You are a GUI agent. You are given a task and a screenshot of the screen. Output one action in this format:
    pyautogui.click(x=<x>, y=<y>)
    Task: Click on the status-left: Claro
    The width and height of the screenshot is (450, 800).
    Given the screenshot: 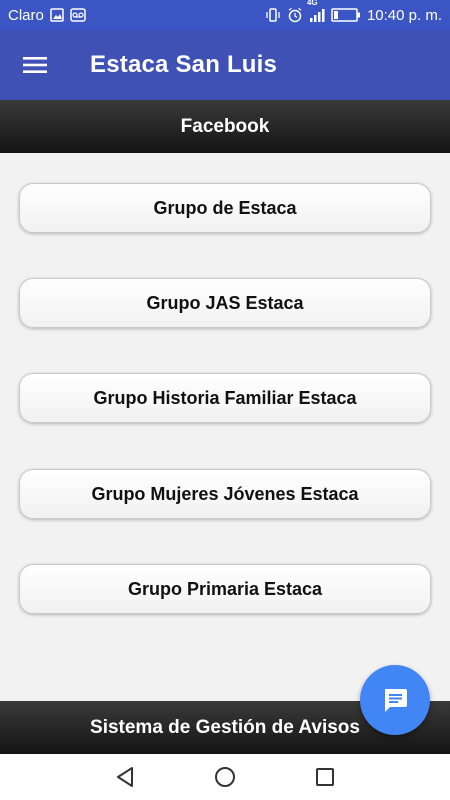 What is the action you would take?
    pyautogui.click(x=47, y=15)
    